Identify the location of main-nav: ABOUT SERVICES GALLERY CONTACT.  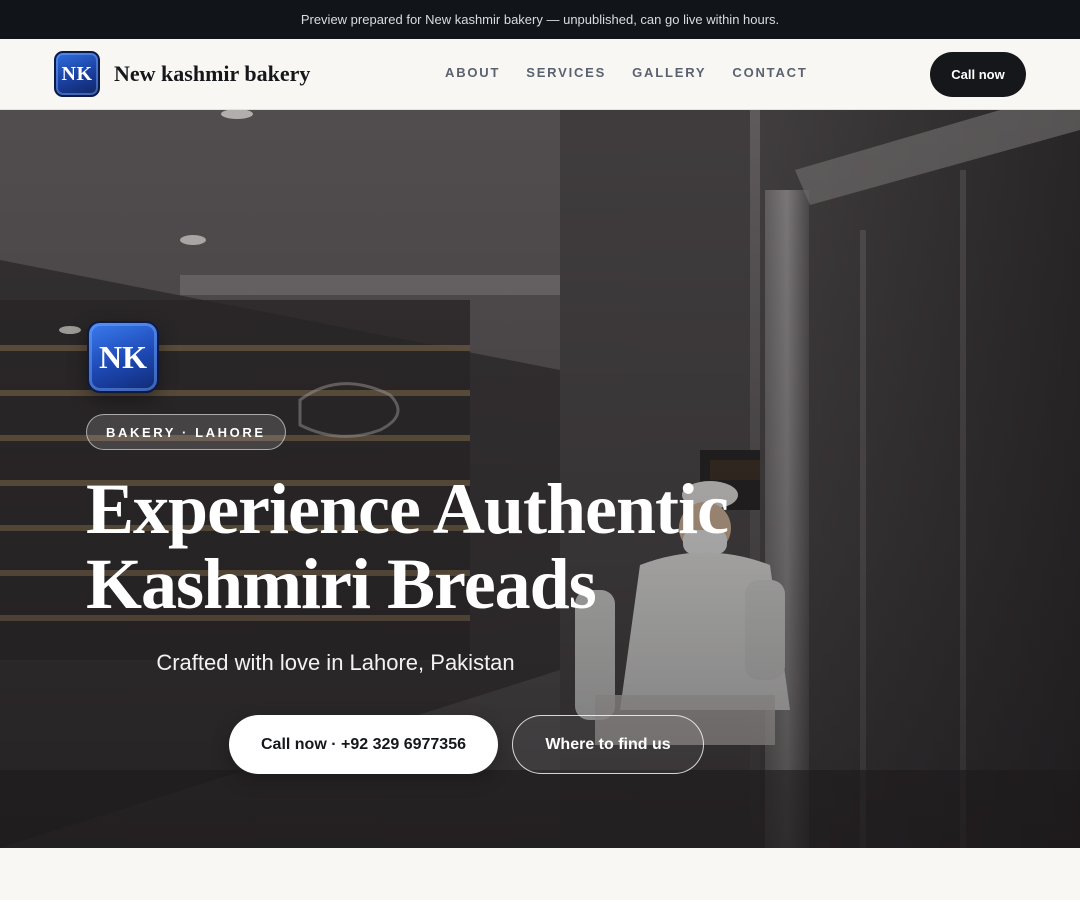
(626, 72).